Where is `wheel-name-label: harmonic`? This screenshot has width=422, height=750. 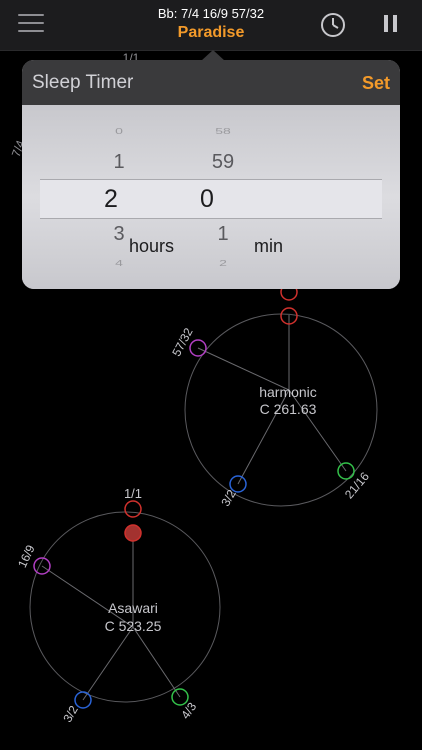
wheel-name-label: harmonic is located at coordinates (288, 392).